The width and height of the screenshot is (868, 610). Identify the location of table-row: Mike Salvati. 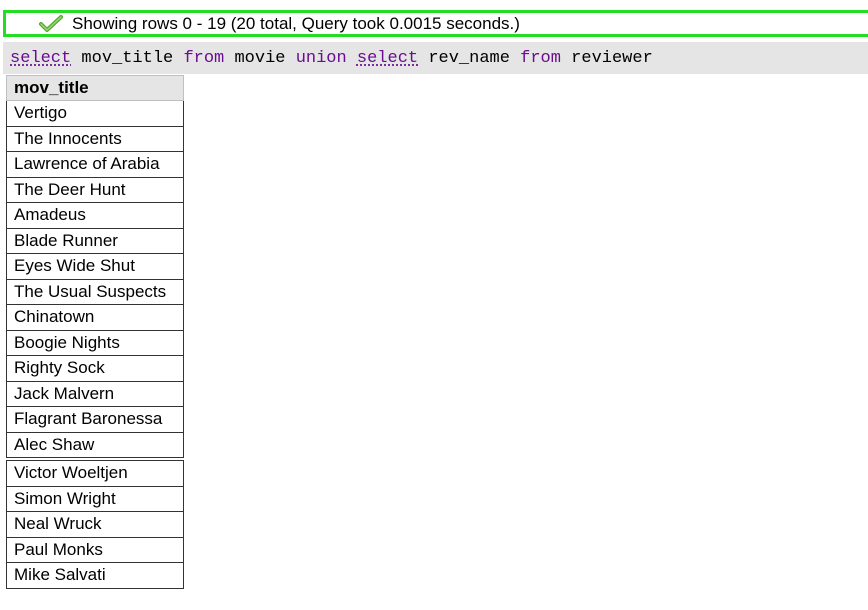
(95, 575).